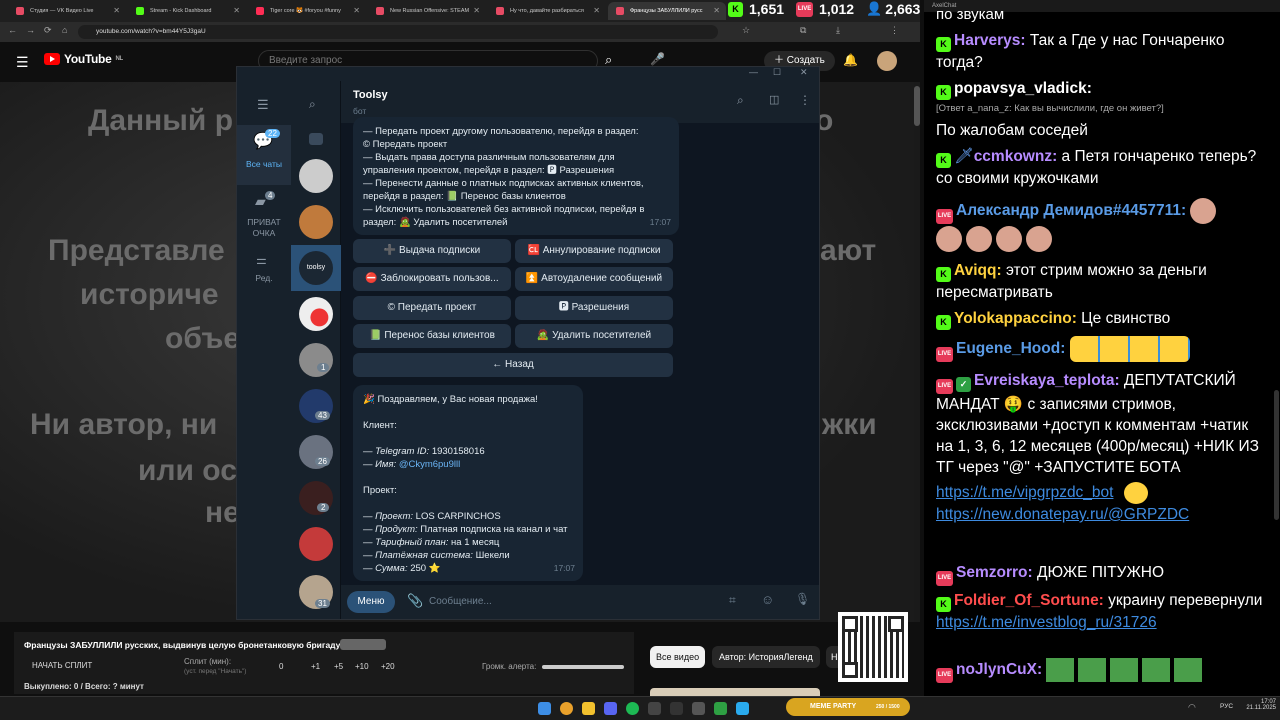  I want to click on maximize-icon: ☐, so click(777, 72).